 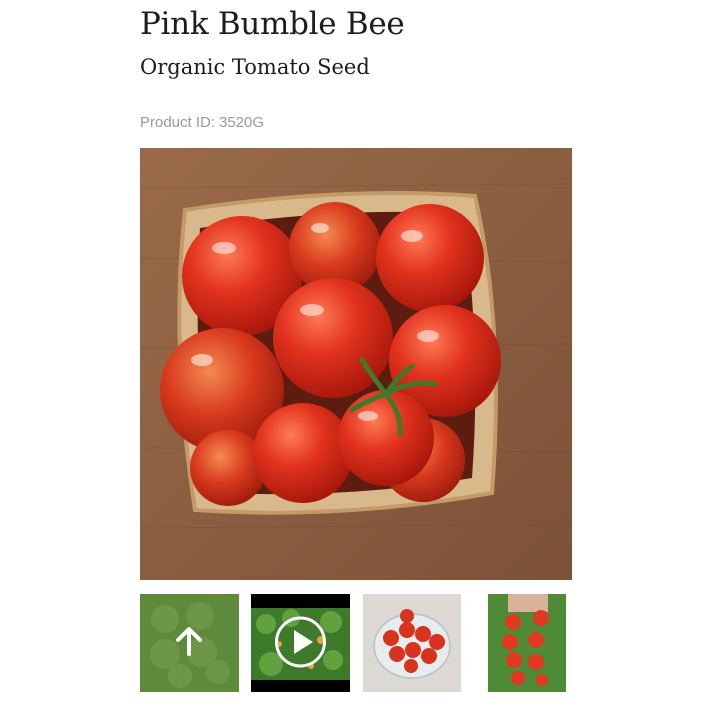 I want to click on thumbnail-bowl, so click(x=412, y=643).